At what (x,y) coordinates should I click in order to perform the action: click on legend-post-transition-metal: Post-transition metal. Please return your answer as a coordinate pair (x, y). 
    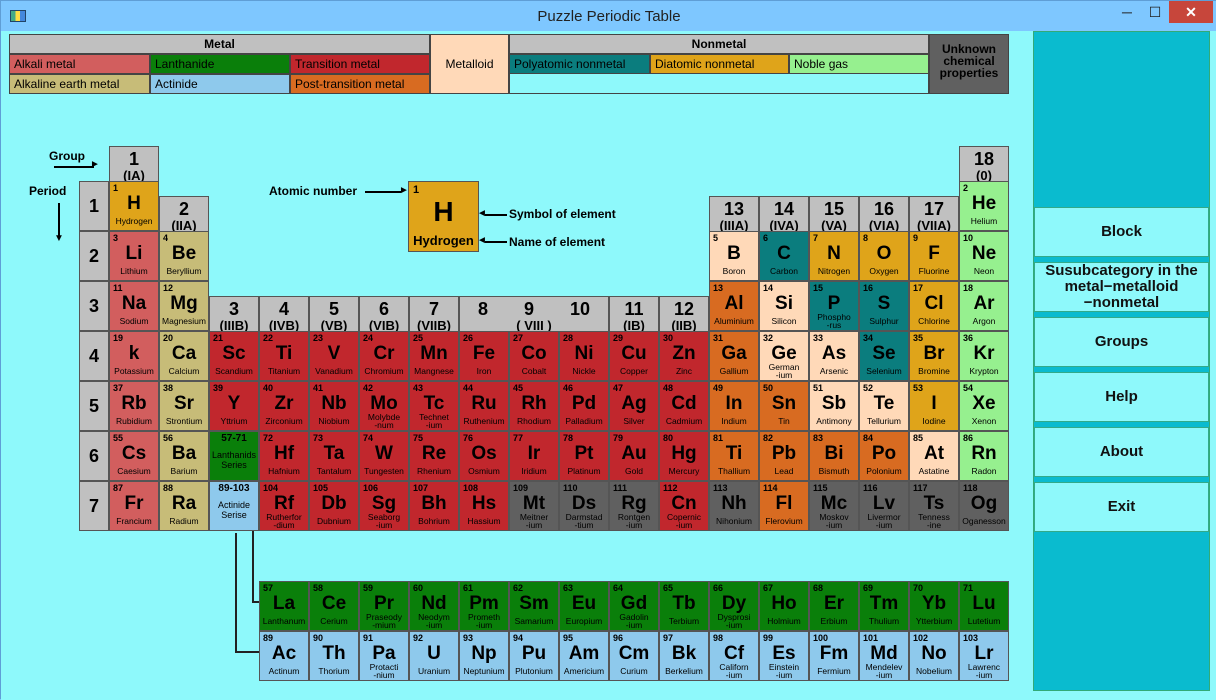
    Looking at the image, I should click on (360, 84).